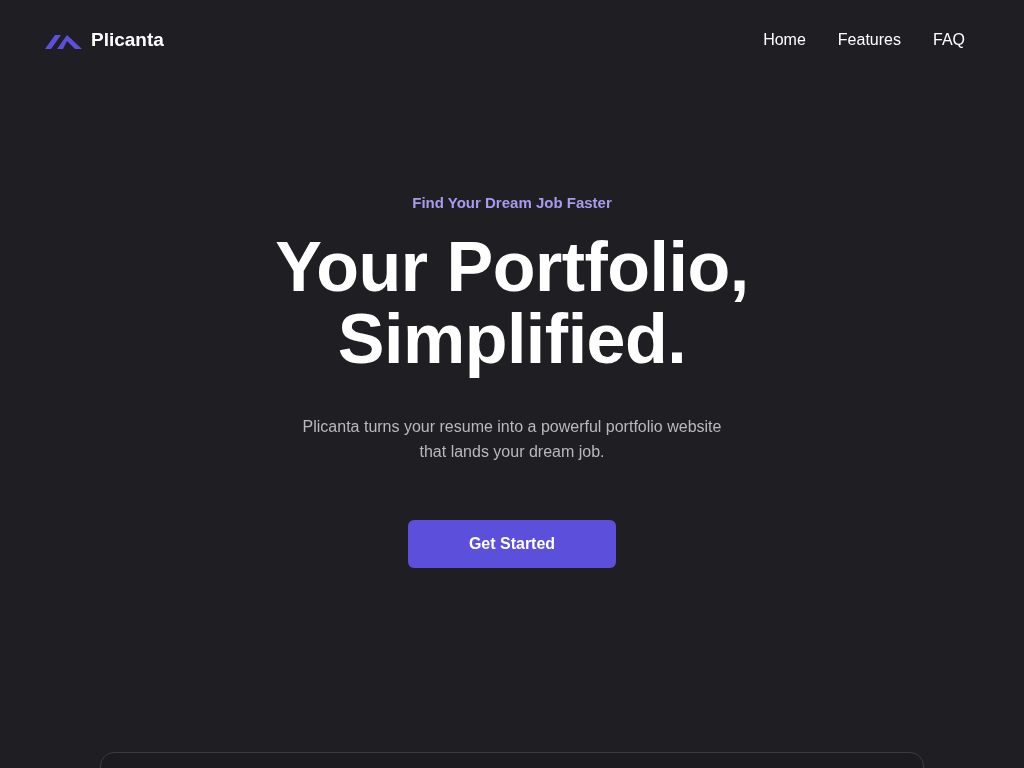  I want to click on headline: Your Portfolio,, so click(512, 267).